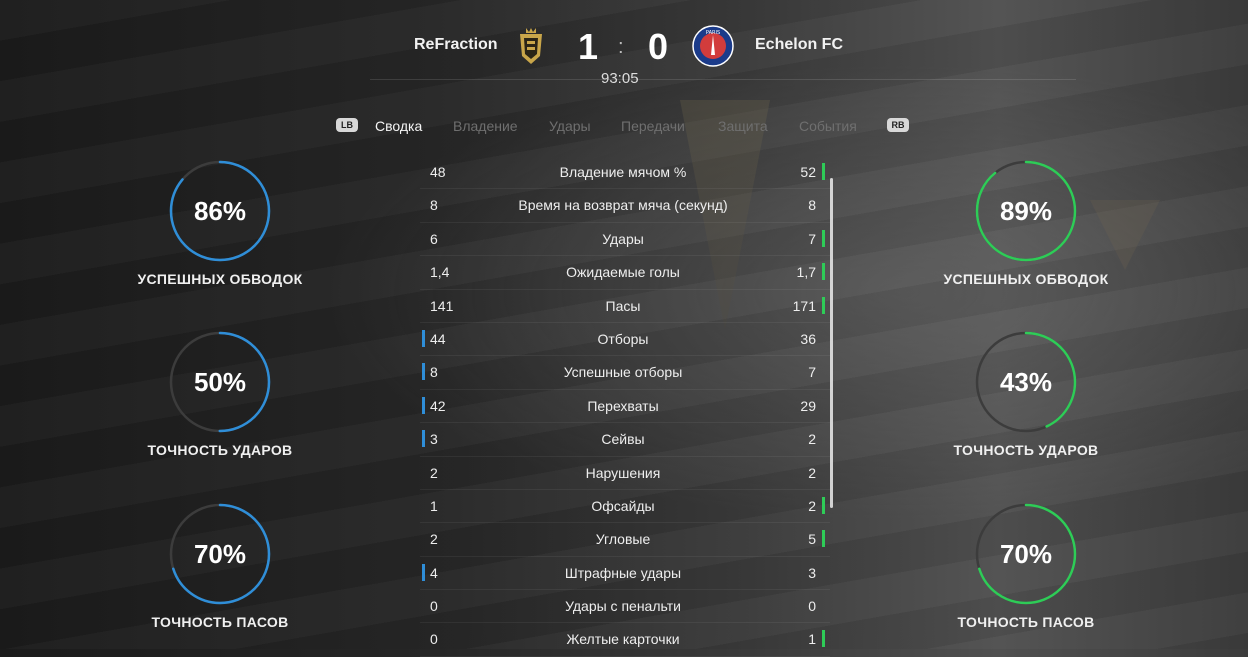 This screenshot has width=1248, height=657. I want to click on home-stat-value: 48, so click(438, 172).